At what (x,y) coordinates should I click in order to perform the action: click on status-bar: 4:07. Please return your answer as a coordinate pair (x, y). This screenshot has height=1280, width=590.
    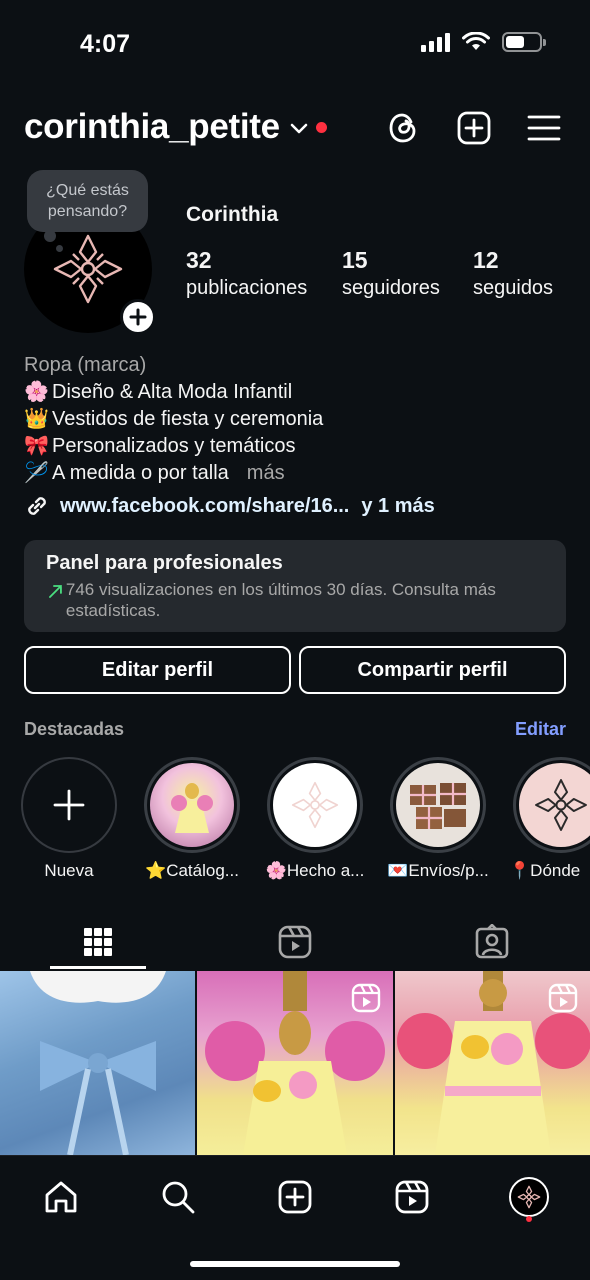
    Looking at the image, I should click on (295, 44).